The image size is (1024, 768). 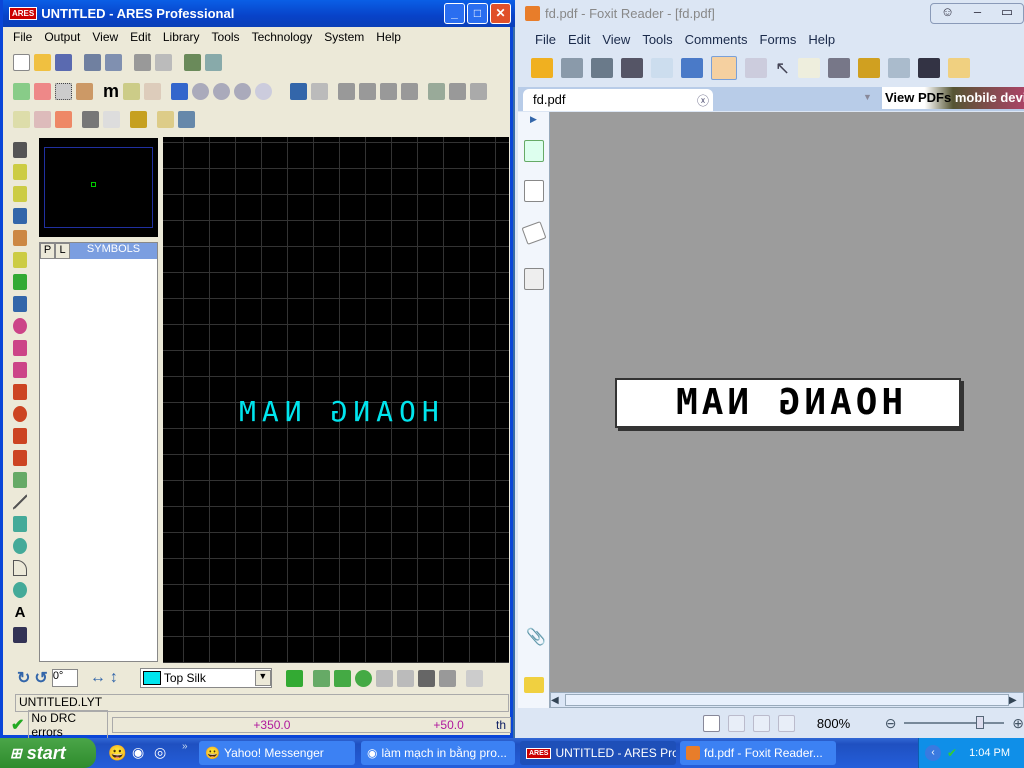 What do you see at coordinates (222, 91) in the screenshot?
I see `zoom-out-icon` at bounding box center [222, 91].